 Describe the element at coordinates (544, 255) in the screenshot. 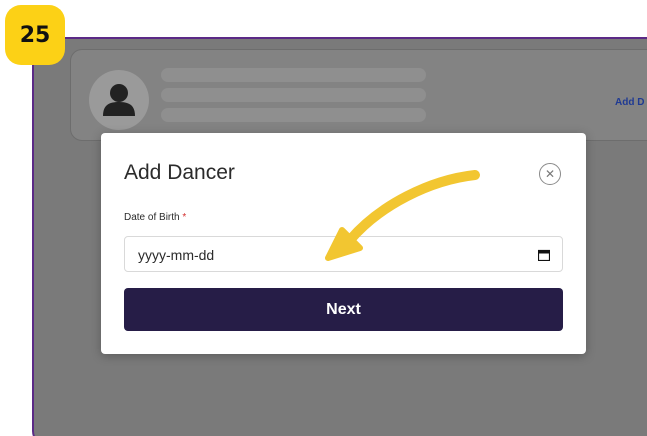

I see `calendar-icon` at that location.